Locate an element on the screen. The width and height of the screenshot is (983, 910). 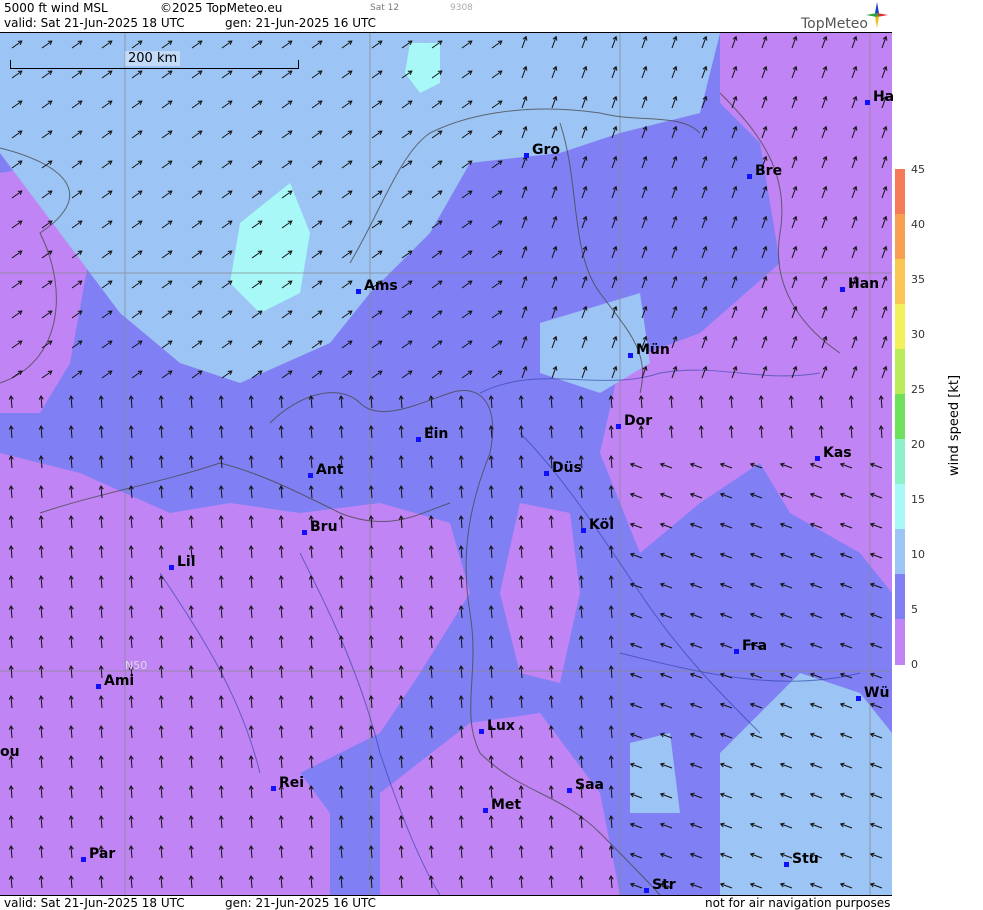
image-code: 9308 is located at coordinates (461, 8).